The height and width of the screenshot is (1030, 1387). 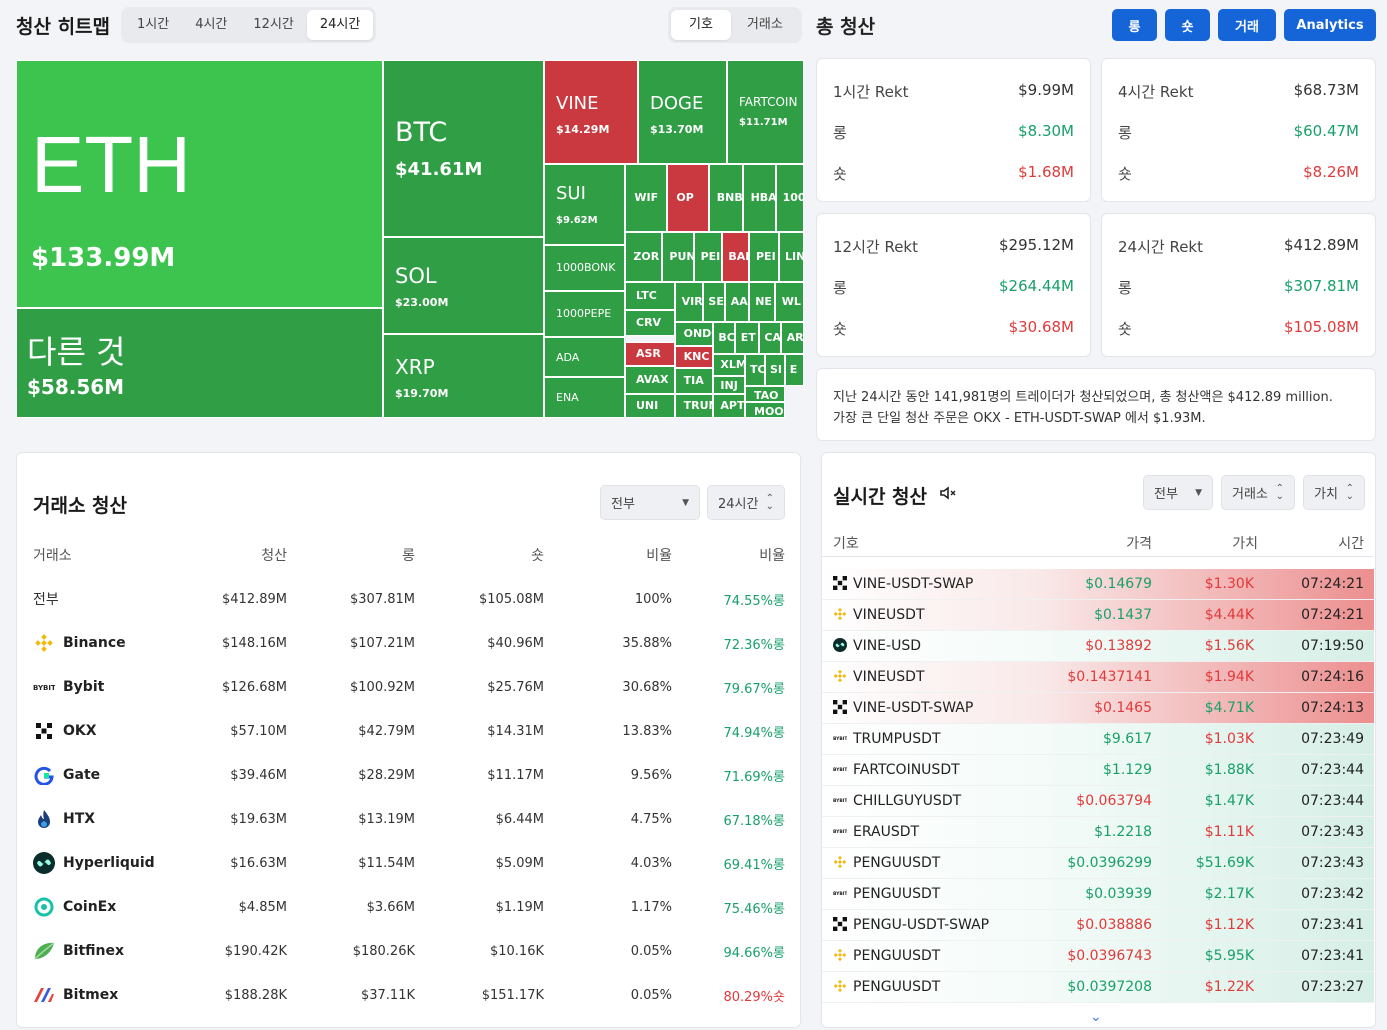 I want to click on heatmap-tile: VINE $14.29M, so click(x=591, y=112).